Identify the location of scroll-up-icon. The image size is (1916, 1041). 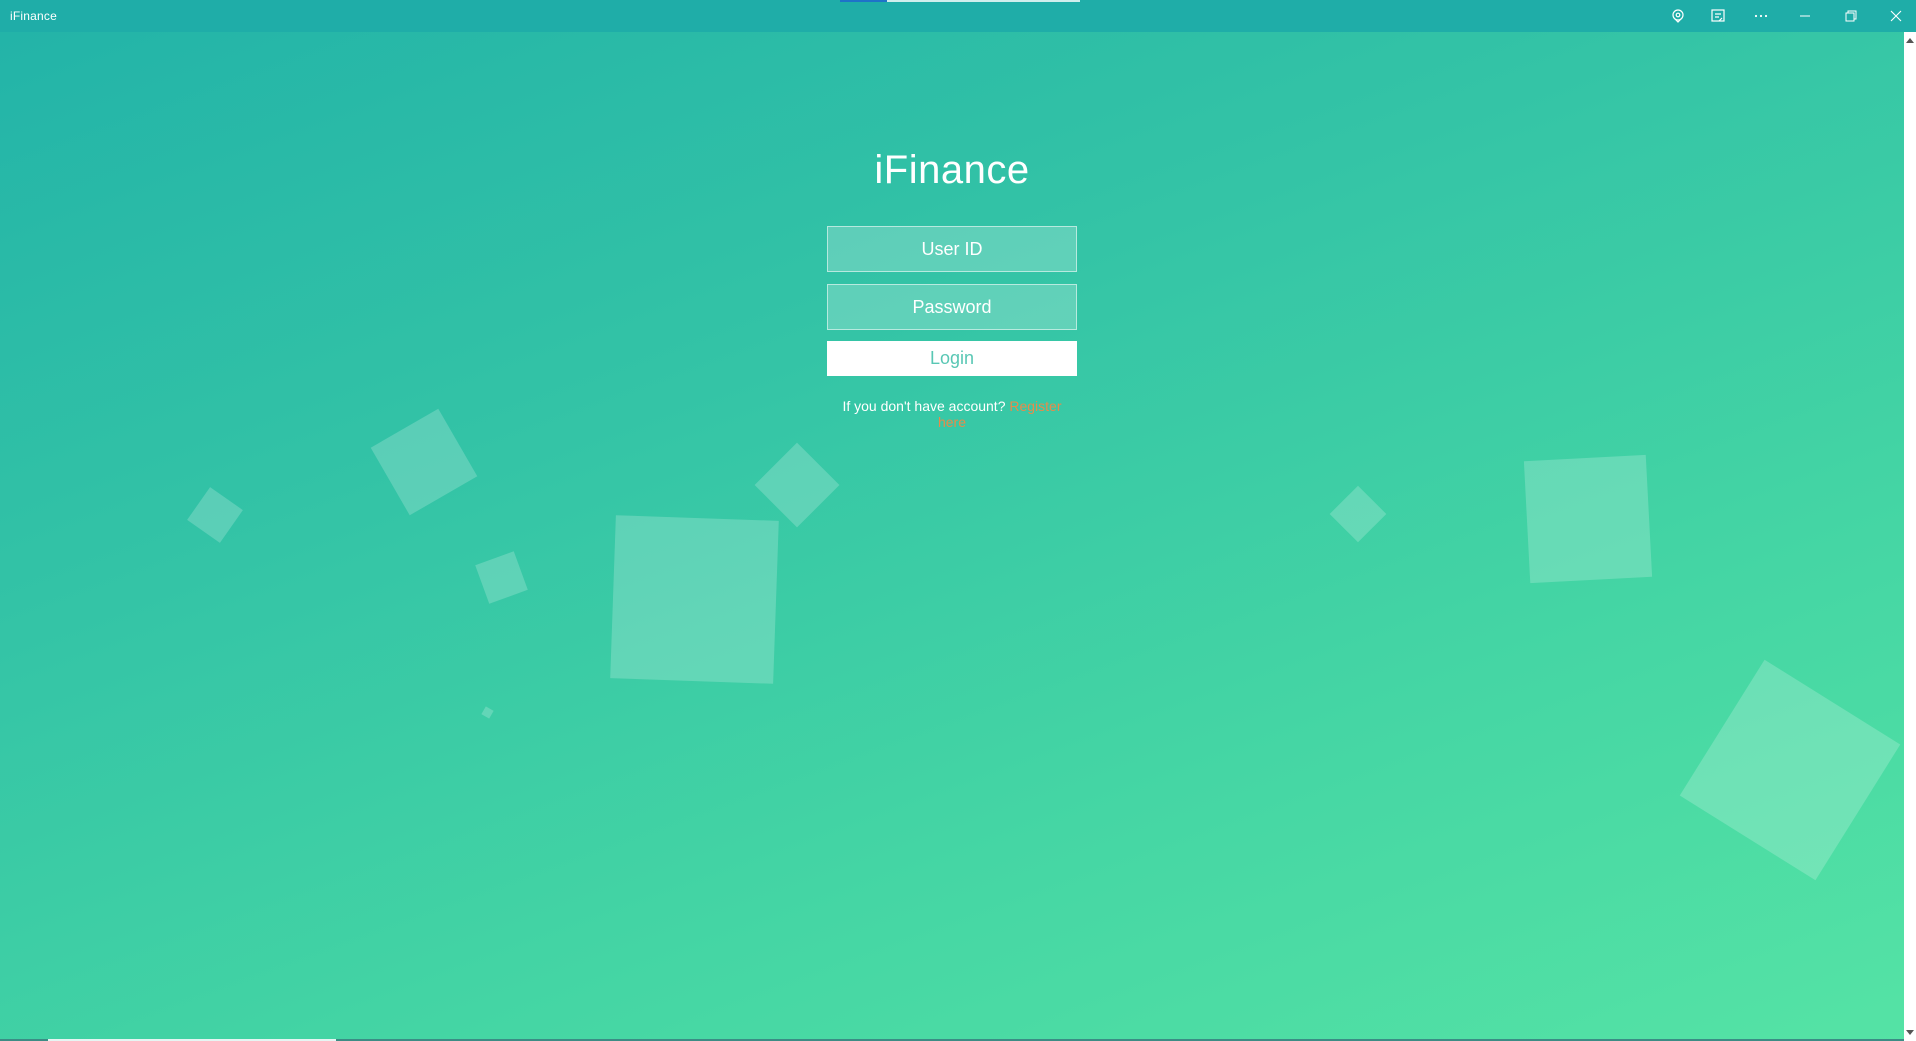
(1910, 40).